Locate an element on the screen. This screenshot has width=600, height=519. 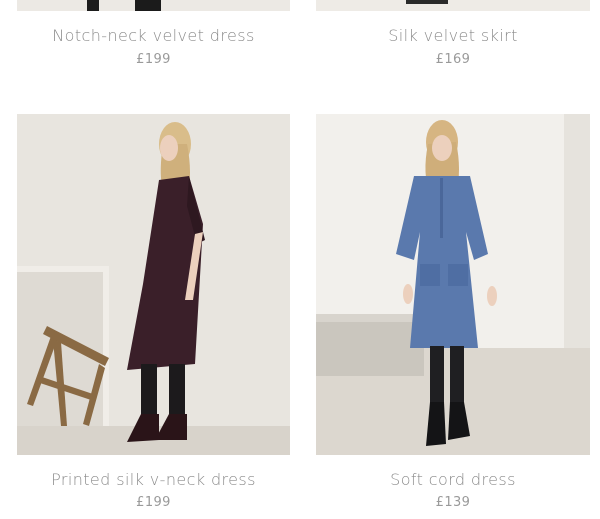
product-title: Notch-neck velvet dress is located at coordinates (153, 35).